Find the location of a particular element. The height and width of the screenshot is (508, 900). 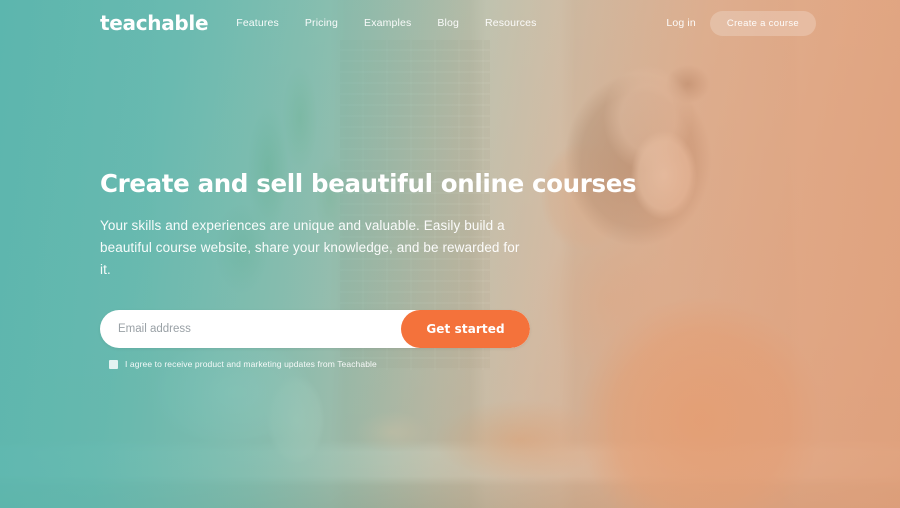

nav-item-resources: Resources is located at coordinates (511, 23).